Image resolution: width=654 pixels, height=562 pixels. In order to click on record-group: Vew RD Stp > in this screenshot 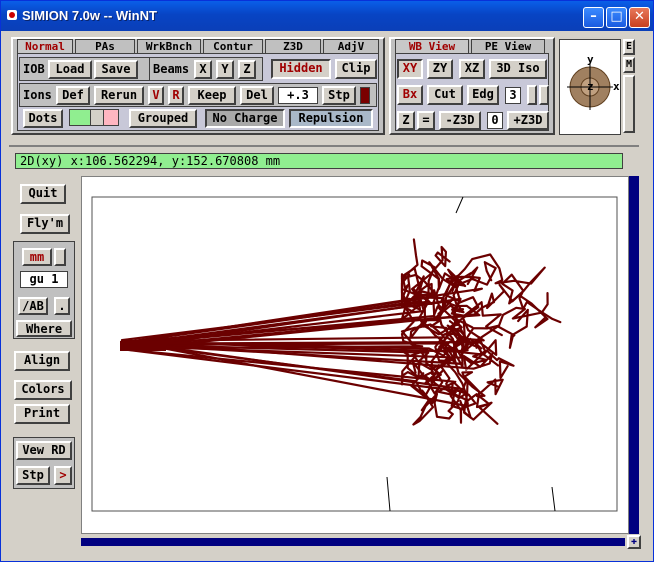, I will do `click(44, 463)`.